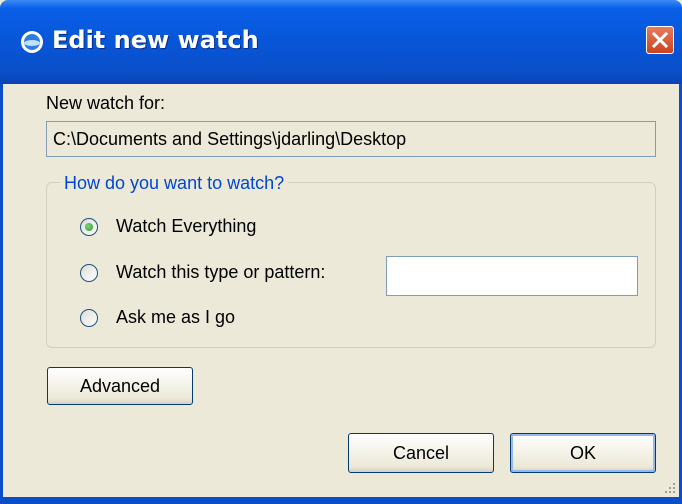 The image size is (682, 504). I want to click on option-label-watch-everything: Watch Everything, so click(186, 226).